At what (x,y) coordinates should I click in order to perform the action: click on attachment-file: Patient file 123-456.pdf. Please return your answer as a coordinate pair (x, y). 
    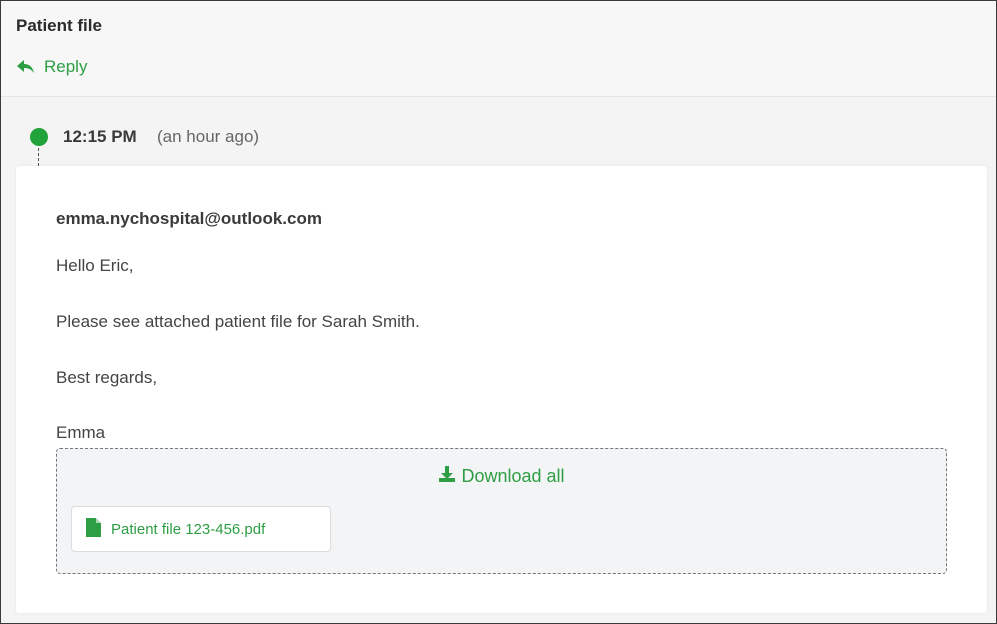
    Looking at the image, I should click on (201, 529).